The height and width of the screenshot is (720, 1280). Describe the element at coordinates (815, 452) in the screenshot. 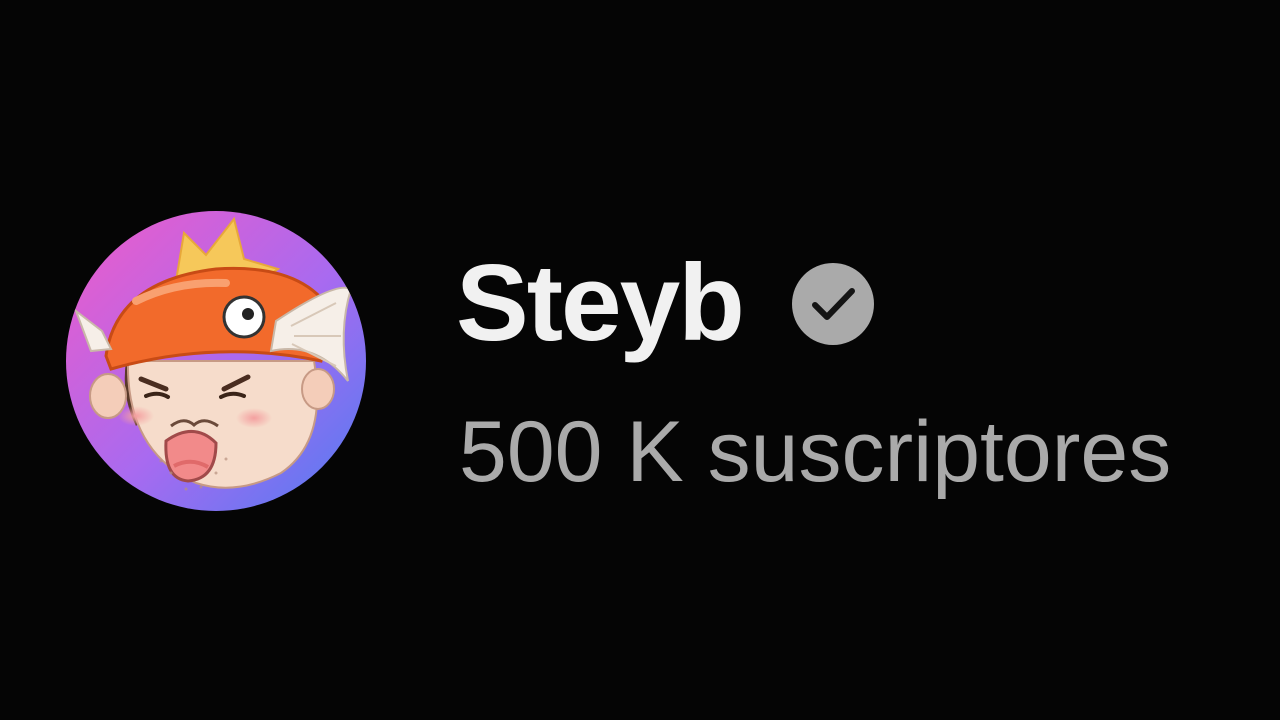

I see `subscriber-count: 500 K suscriptores` at that location.